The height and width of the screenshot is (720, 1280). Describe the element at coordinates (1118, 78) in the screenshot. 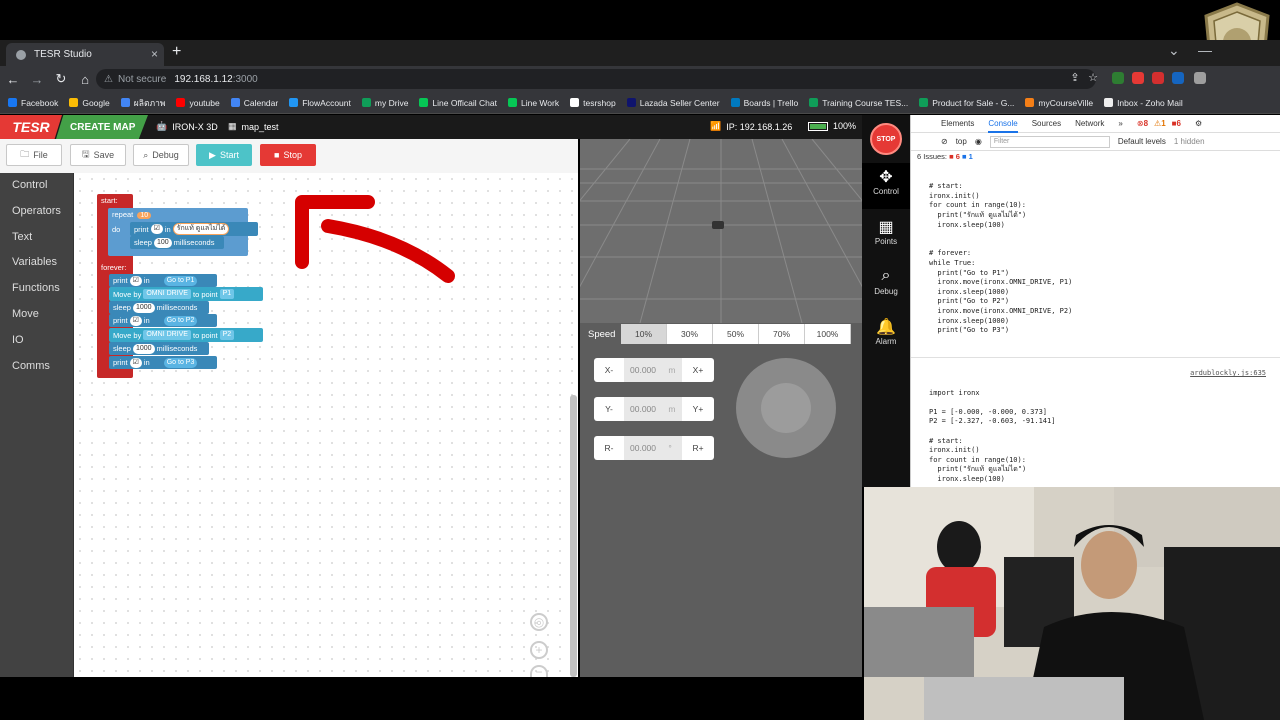

I see `extension-grammarly-icon` at that location.